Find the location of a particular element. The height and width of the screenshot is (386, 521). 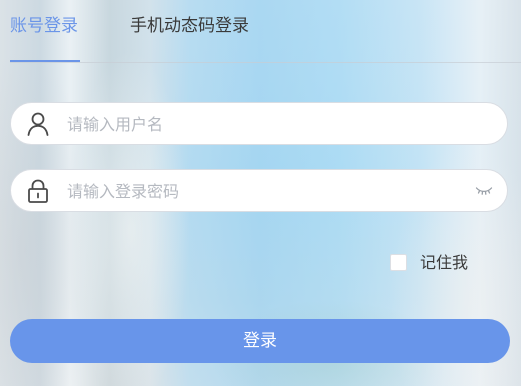

tab-account-login: 账号登录 is located at coordinates (44, 26).